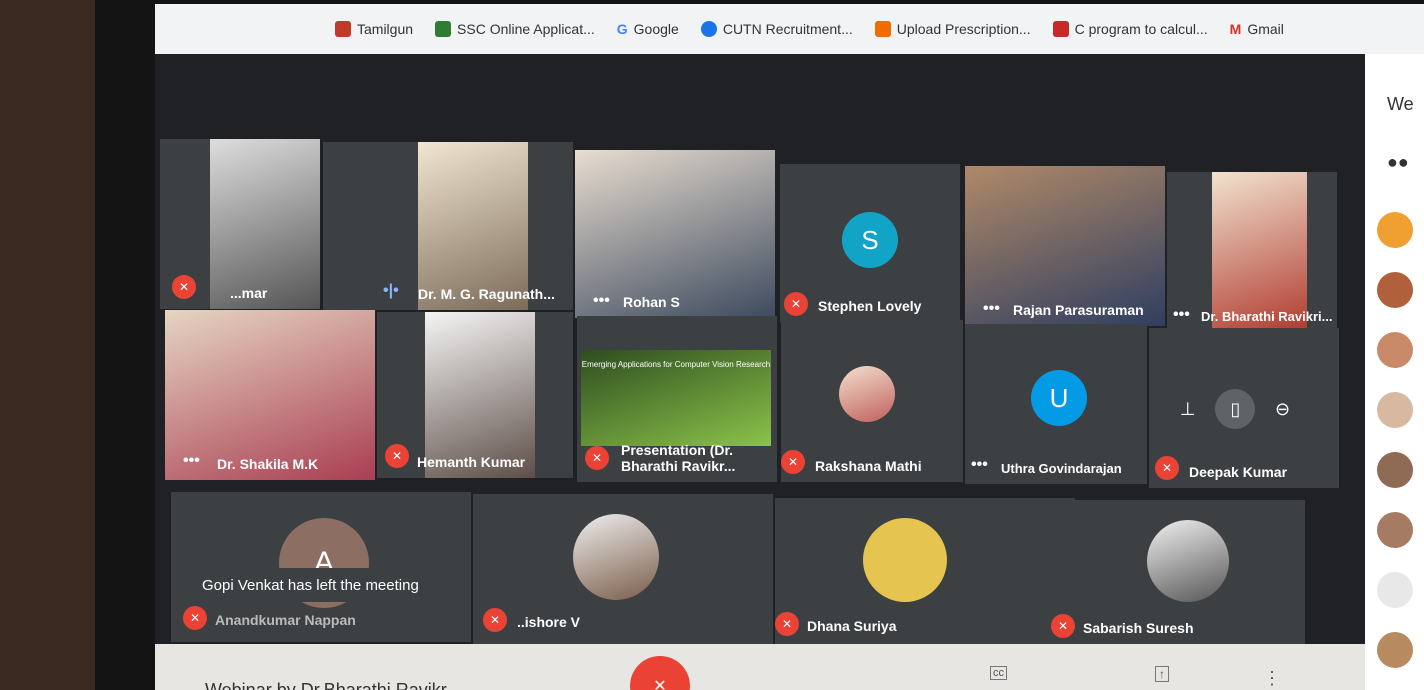 The height and width of the screenshot is (690, 1424). What do you see at coordinates (268, 464) in the screenshot?
I see `participant-name: Dr. Shakila M.K` at bounding box center [268, 464].